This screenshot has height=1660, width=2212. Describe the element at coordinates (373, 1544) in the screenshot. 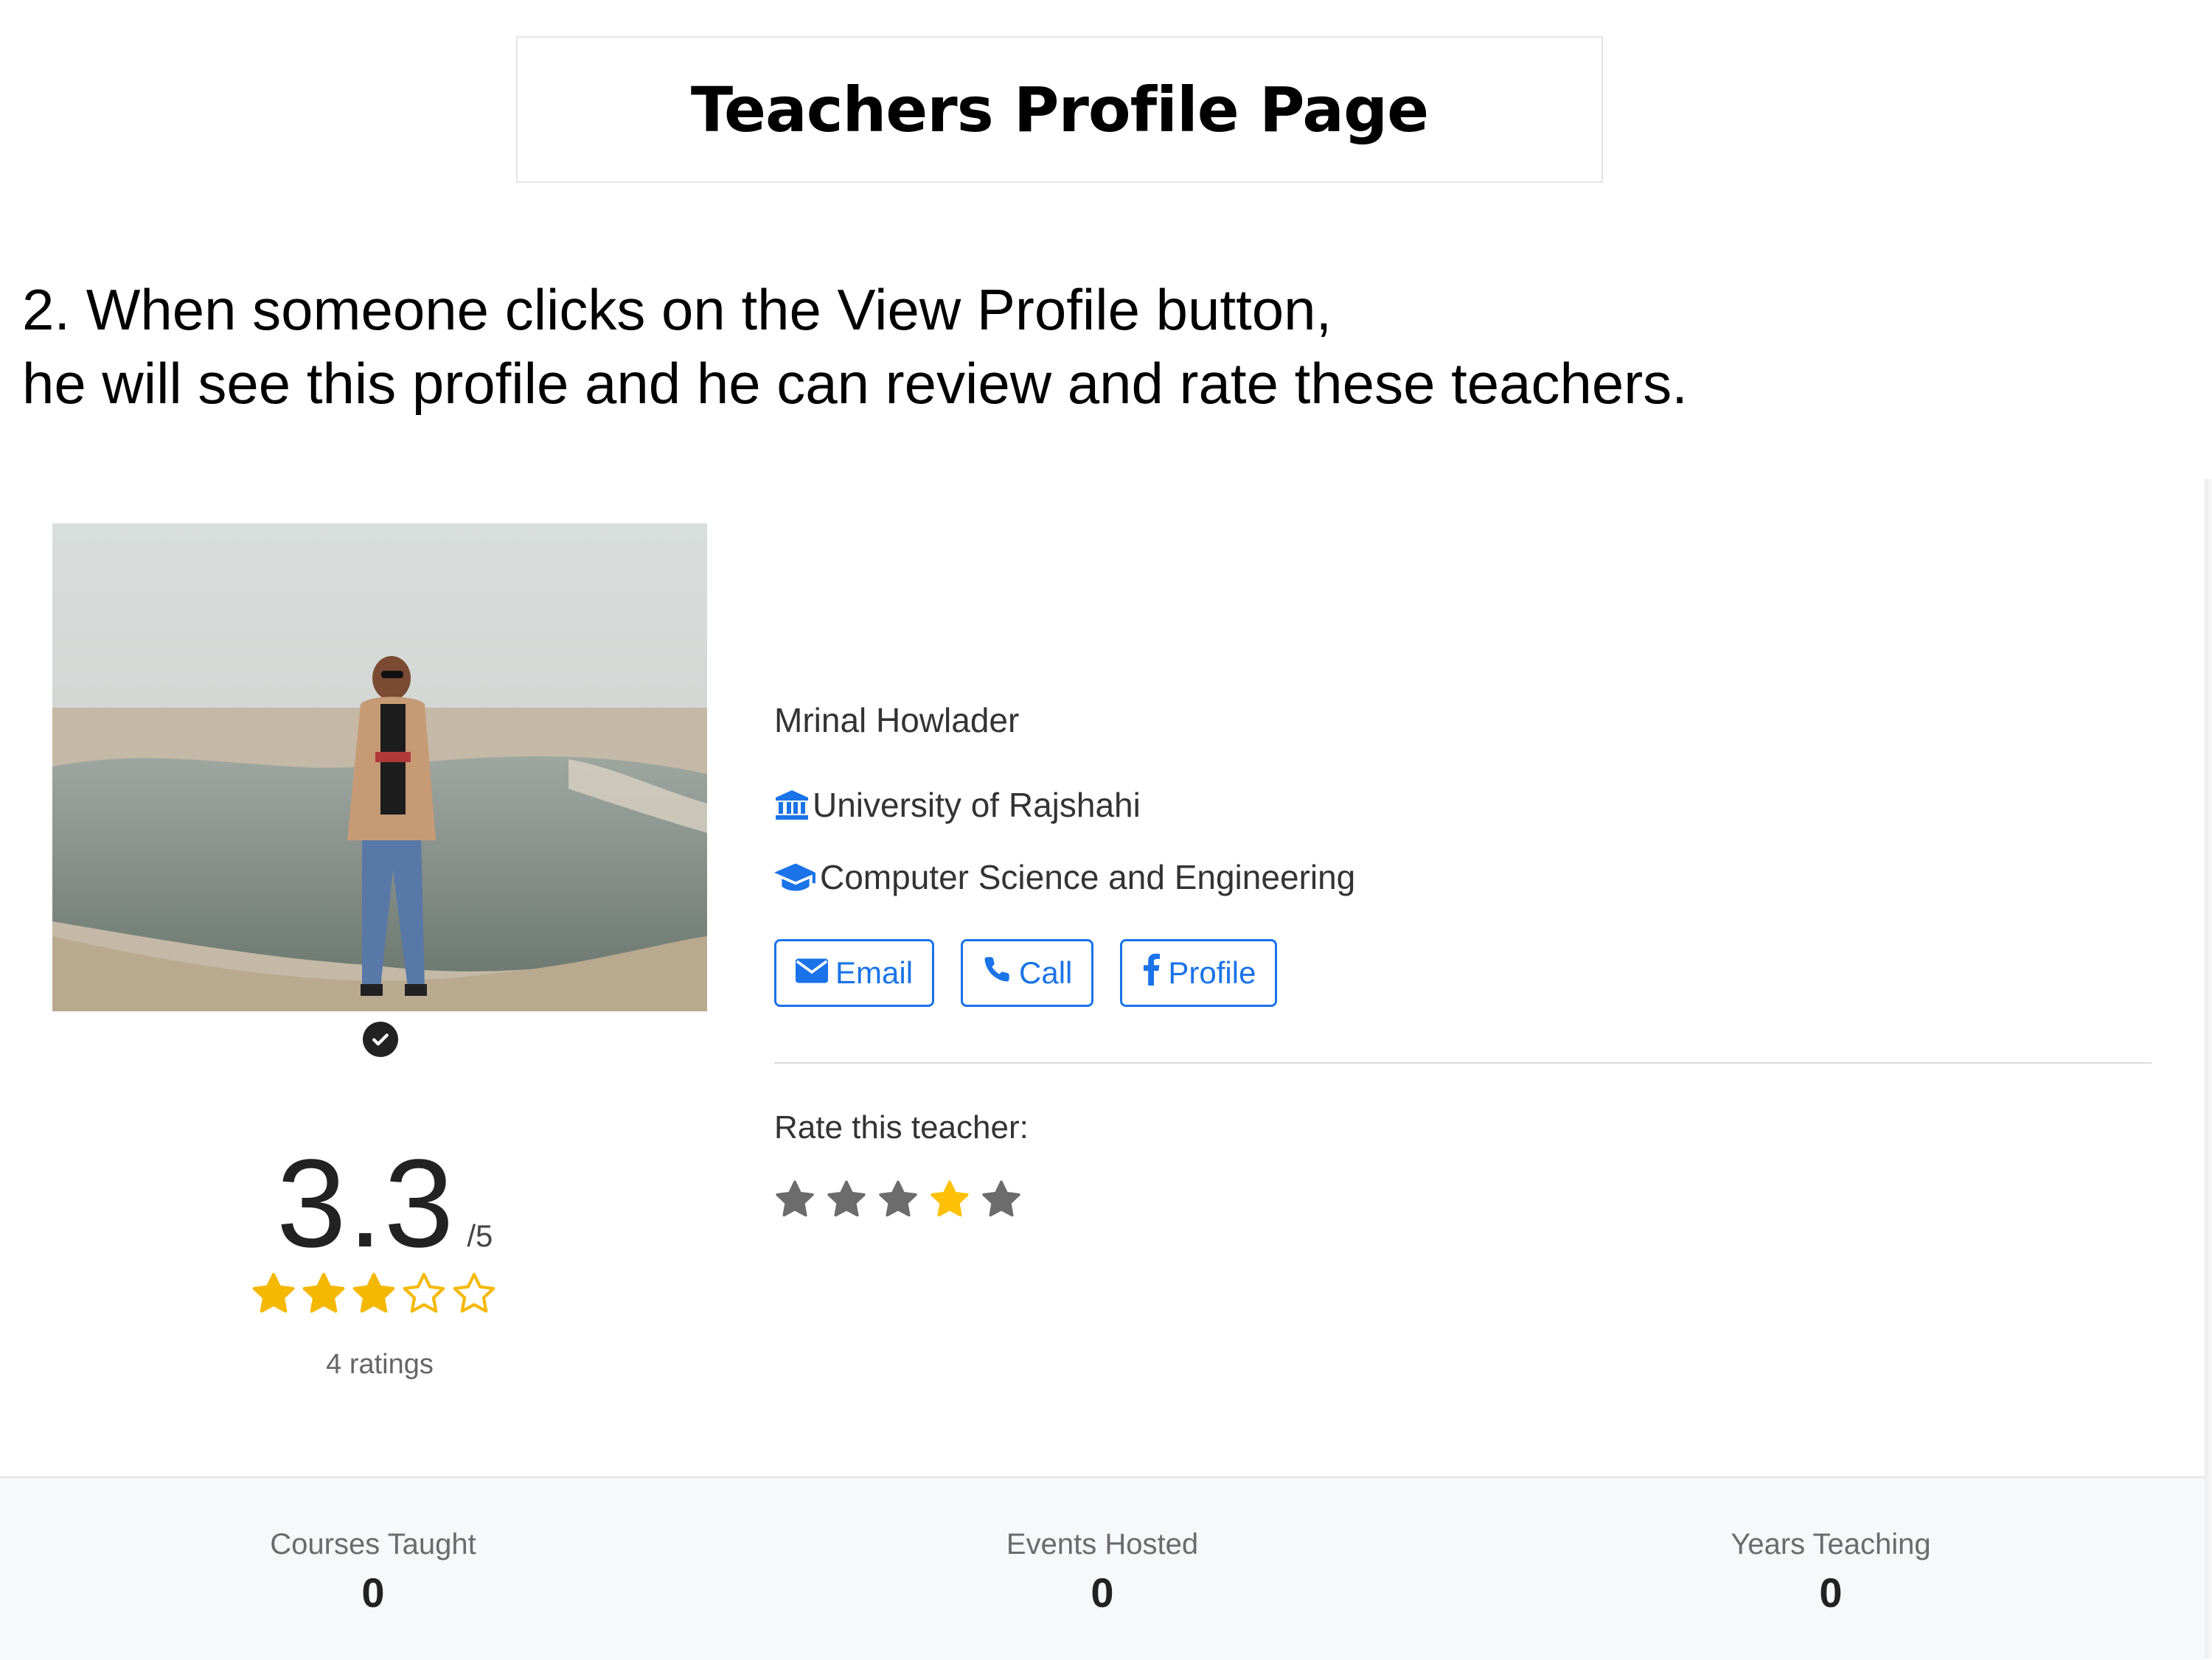

I see `stat-label: Courses Taught` at that location.